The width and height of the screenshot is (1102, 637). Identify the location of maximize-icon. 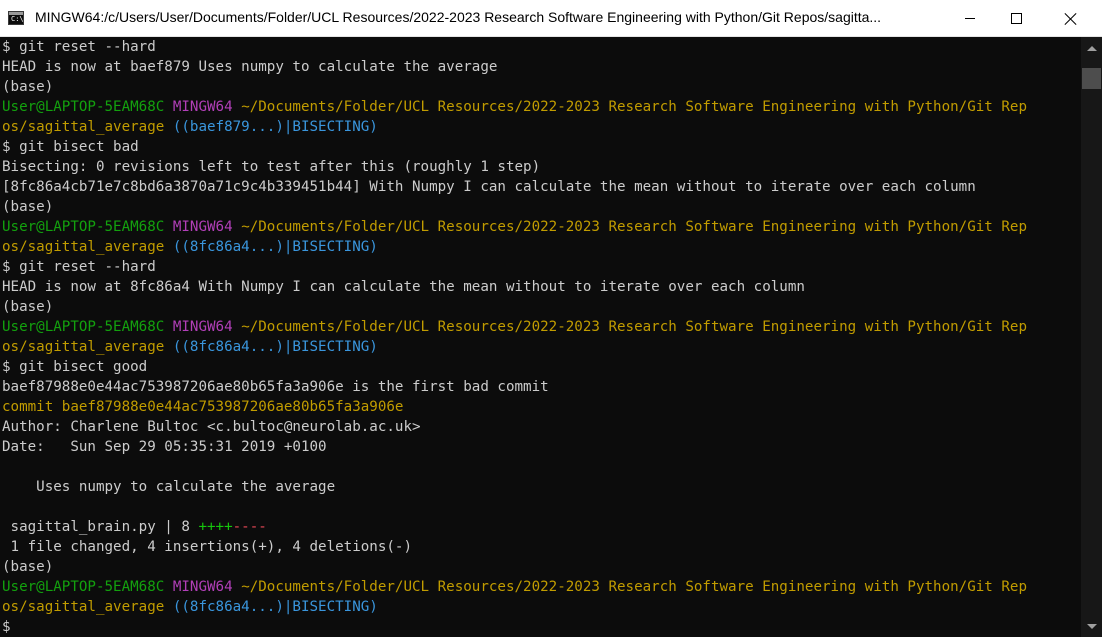
(1016, 18).